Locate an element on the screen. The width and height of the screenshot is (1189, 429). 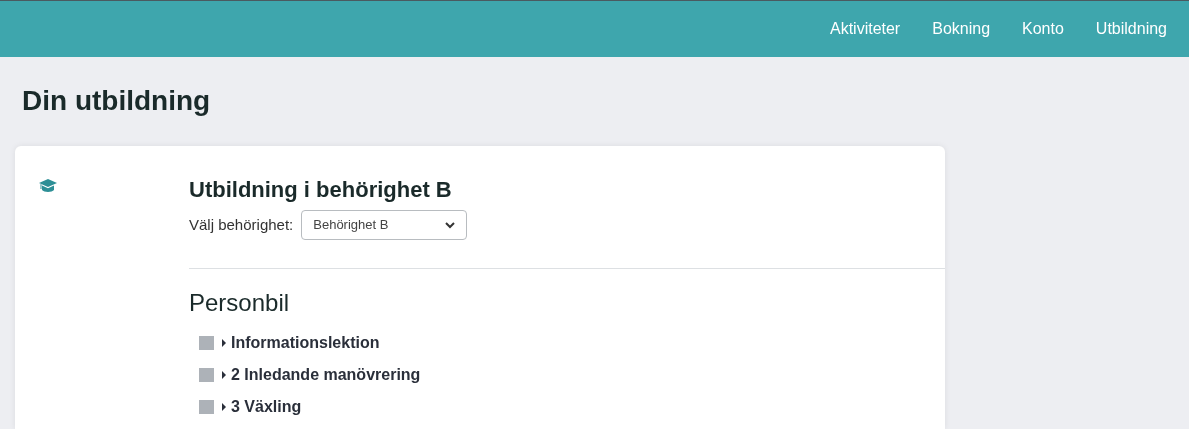
lesson-toggle: 3 Växling is located at coordinates (261, 407).